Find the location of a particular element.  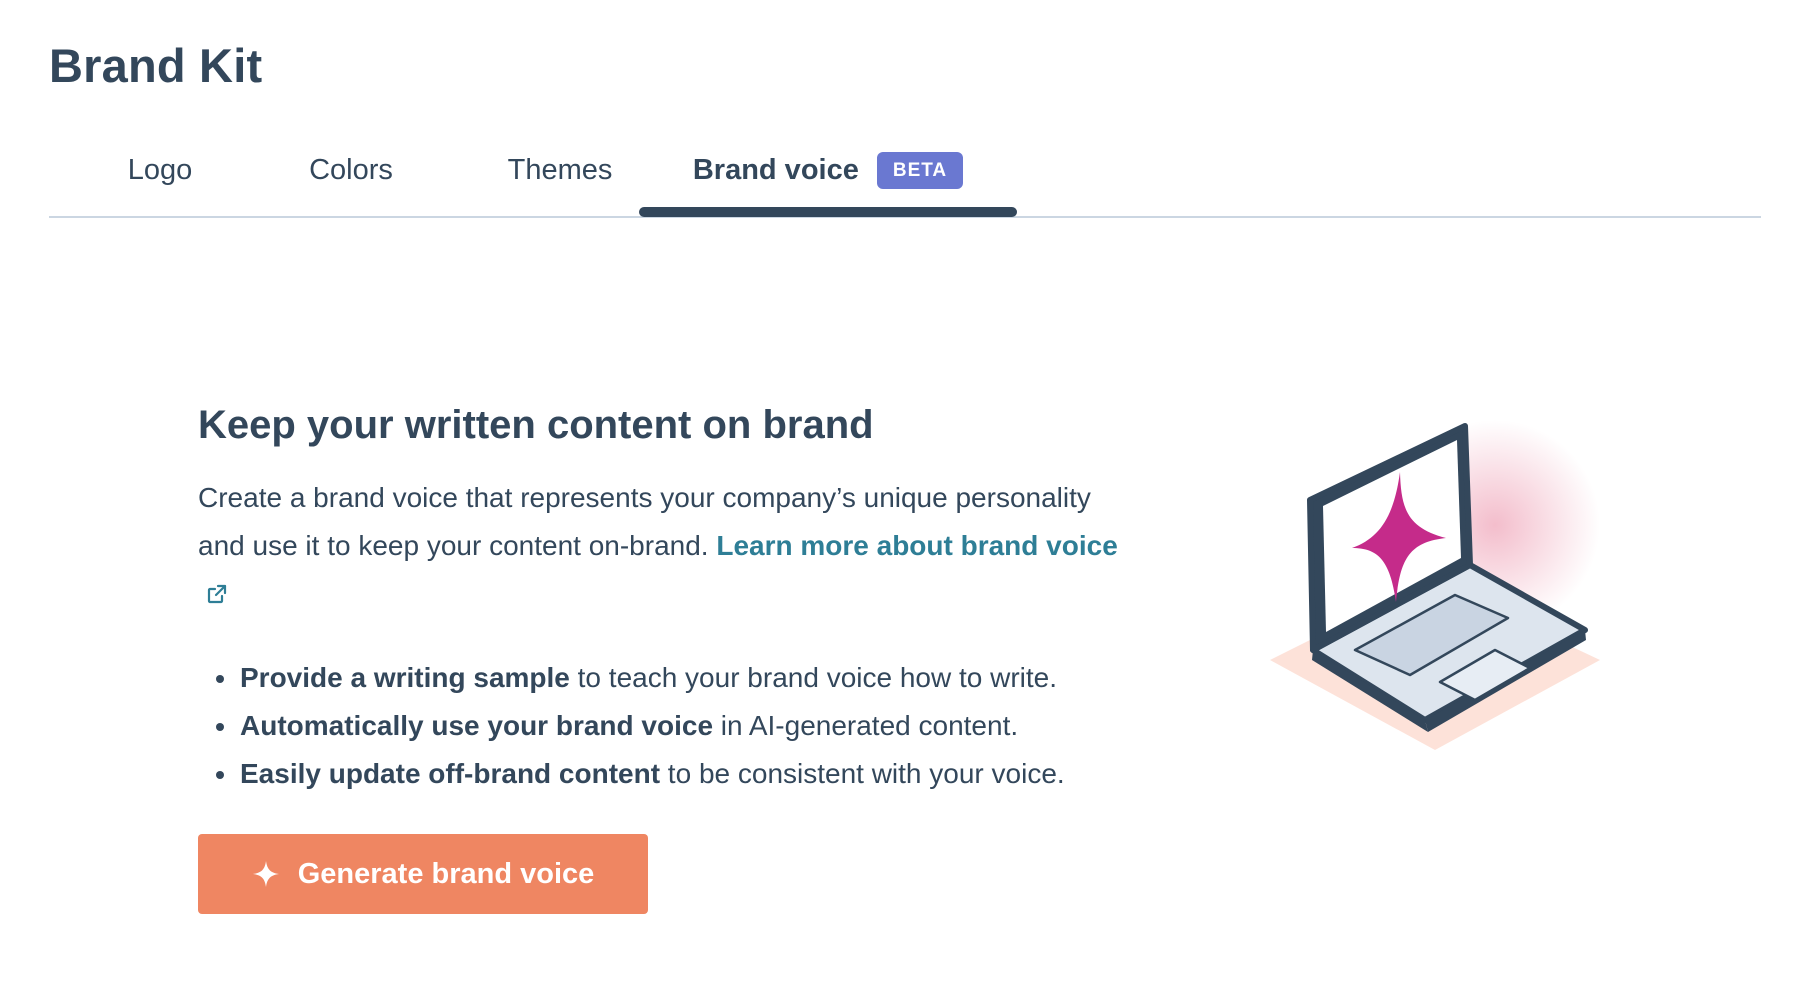

generate-brand-voice-button: Generate brand voice is located at coordinates (423, 874).